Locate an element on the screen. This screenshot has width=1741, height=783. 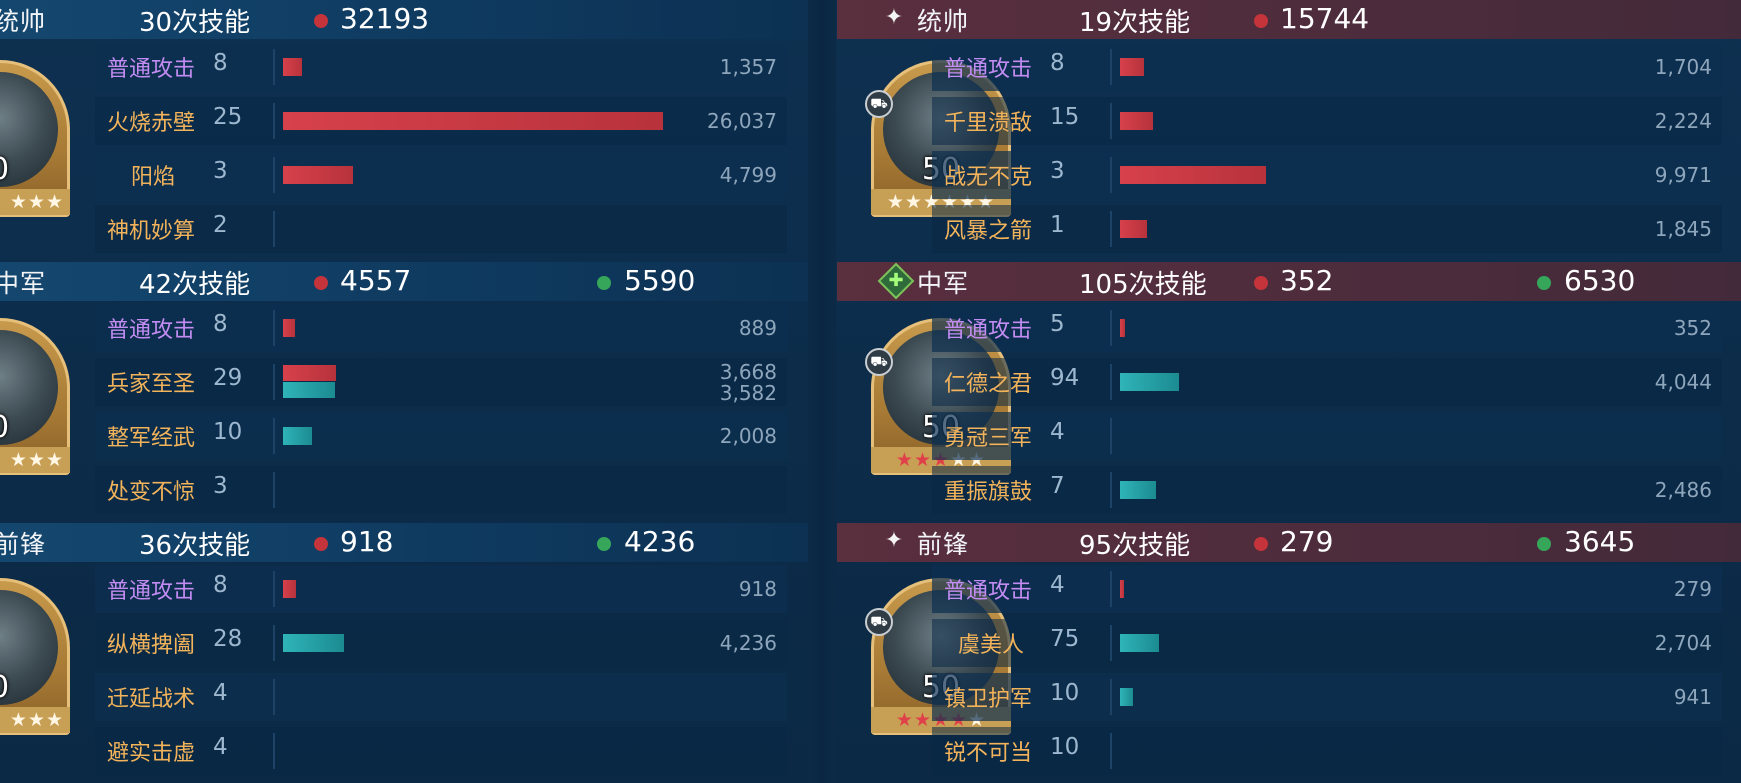
skill-times: 94 is located at coordinates (1065, 378).